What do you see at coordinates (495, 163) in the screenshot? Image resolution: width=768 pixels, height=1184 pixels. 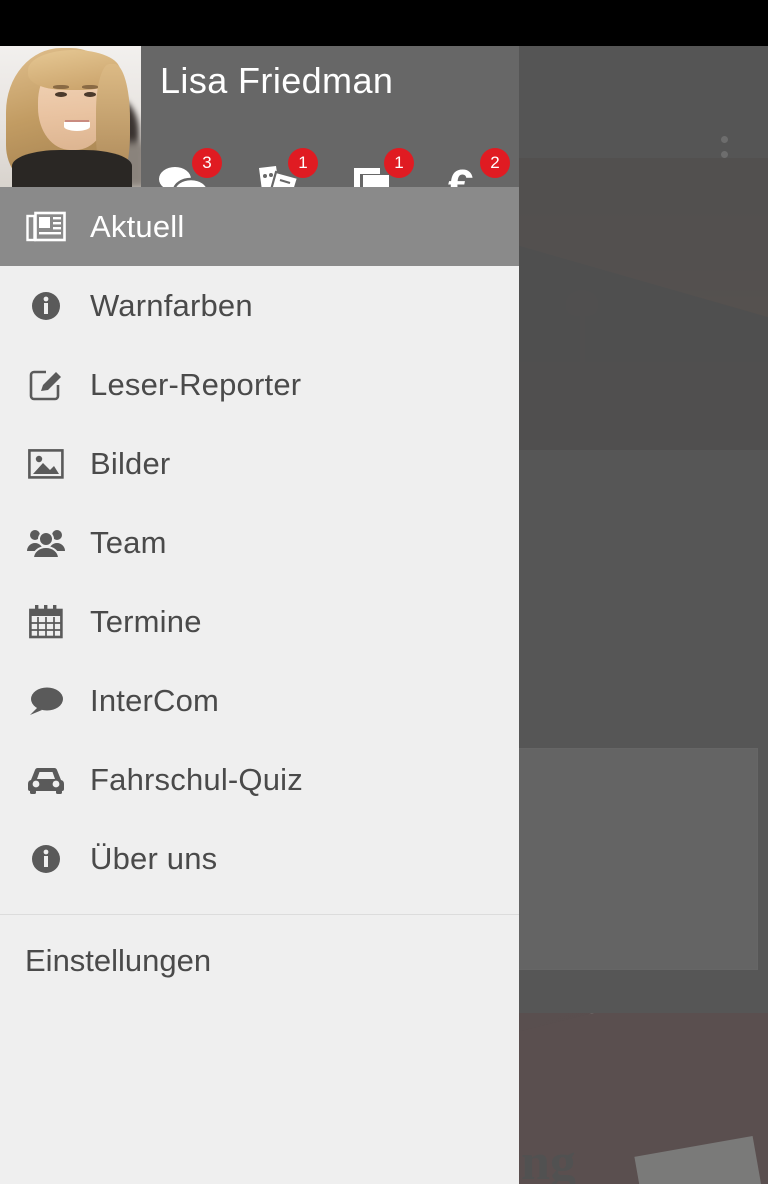 I see `badge-count: 2` at bounding box center [495, 163].